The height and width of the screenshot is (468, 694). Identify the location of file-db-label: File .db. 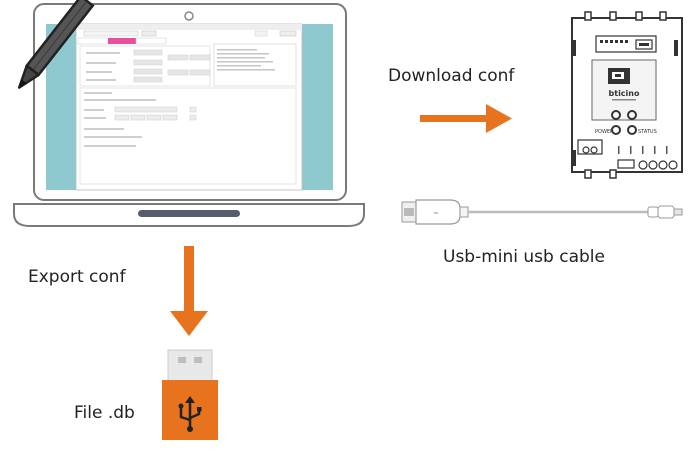
(104, 413).